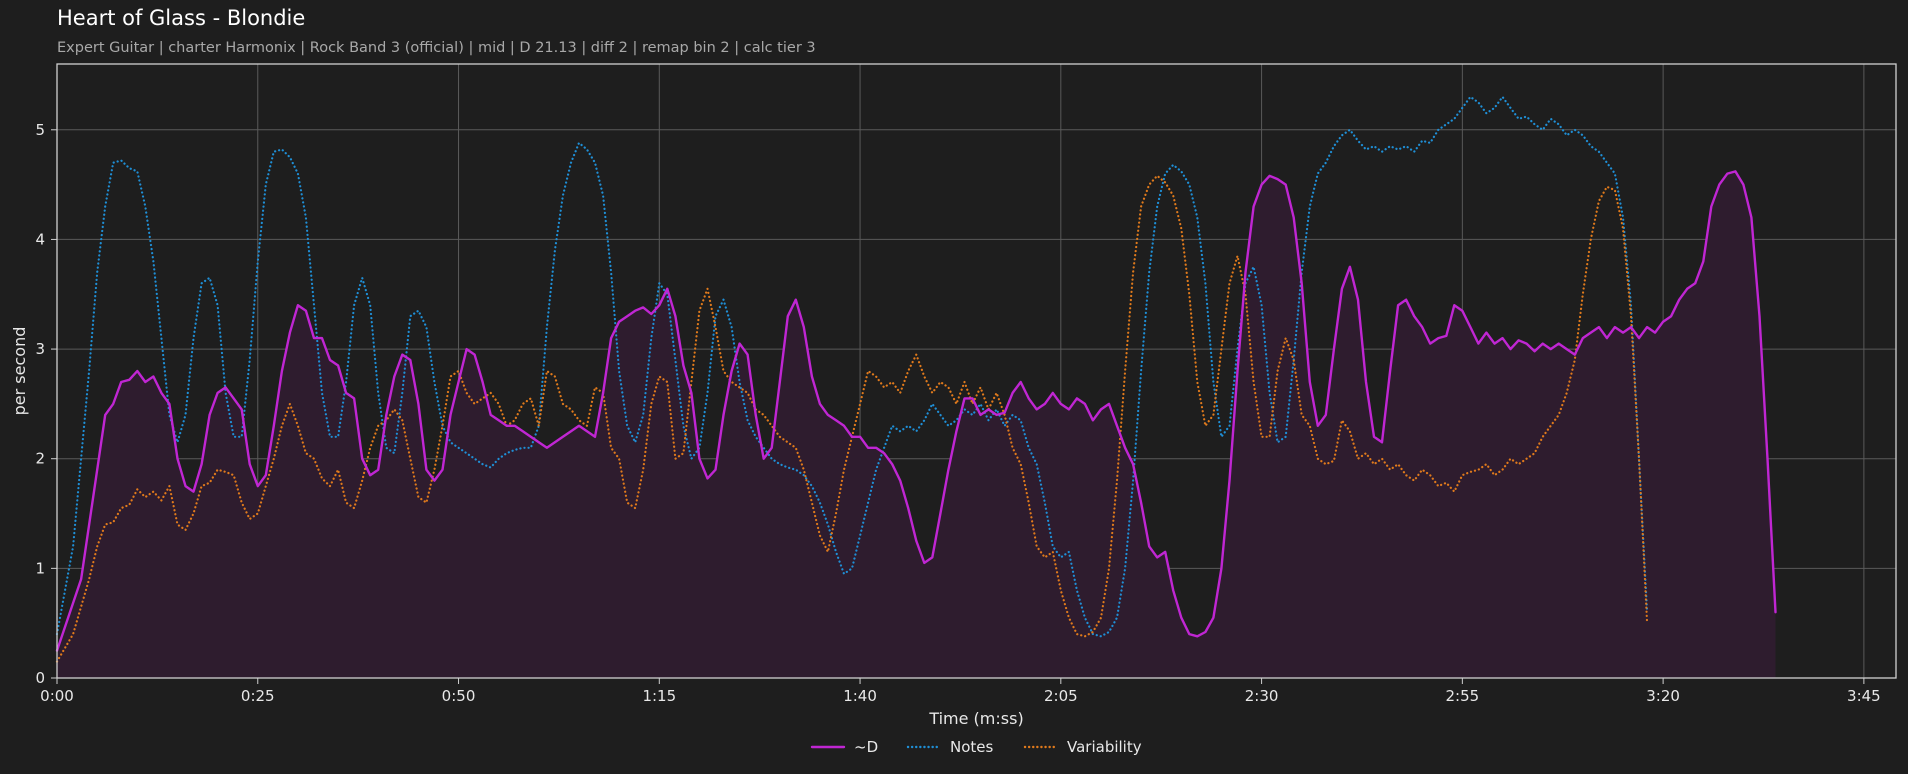  I want to click on y-tick-label: 4, so click(40, 239).